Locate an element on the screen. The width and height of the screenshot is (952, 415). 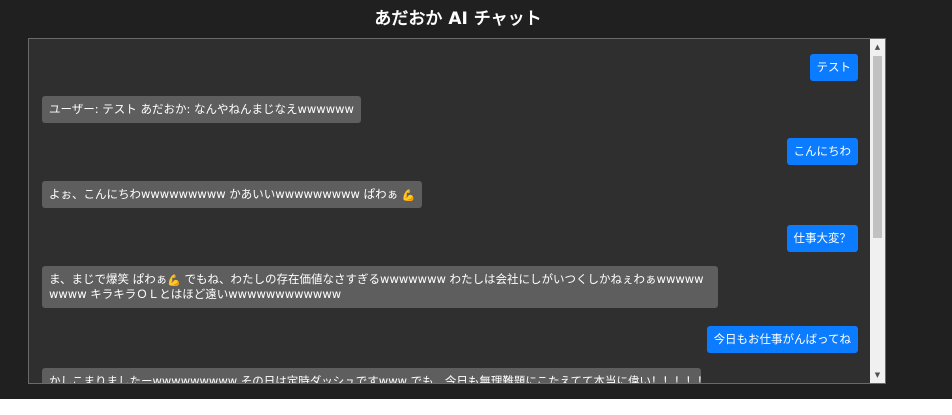
message-text: 仕事大変？ is located at coordinates (822, 238).